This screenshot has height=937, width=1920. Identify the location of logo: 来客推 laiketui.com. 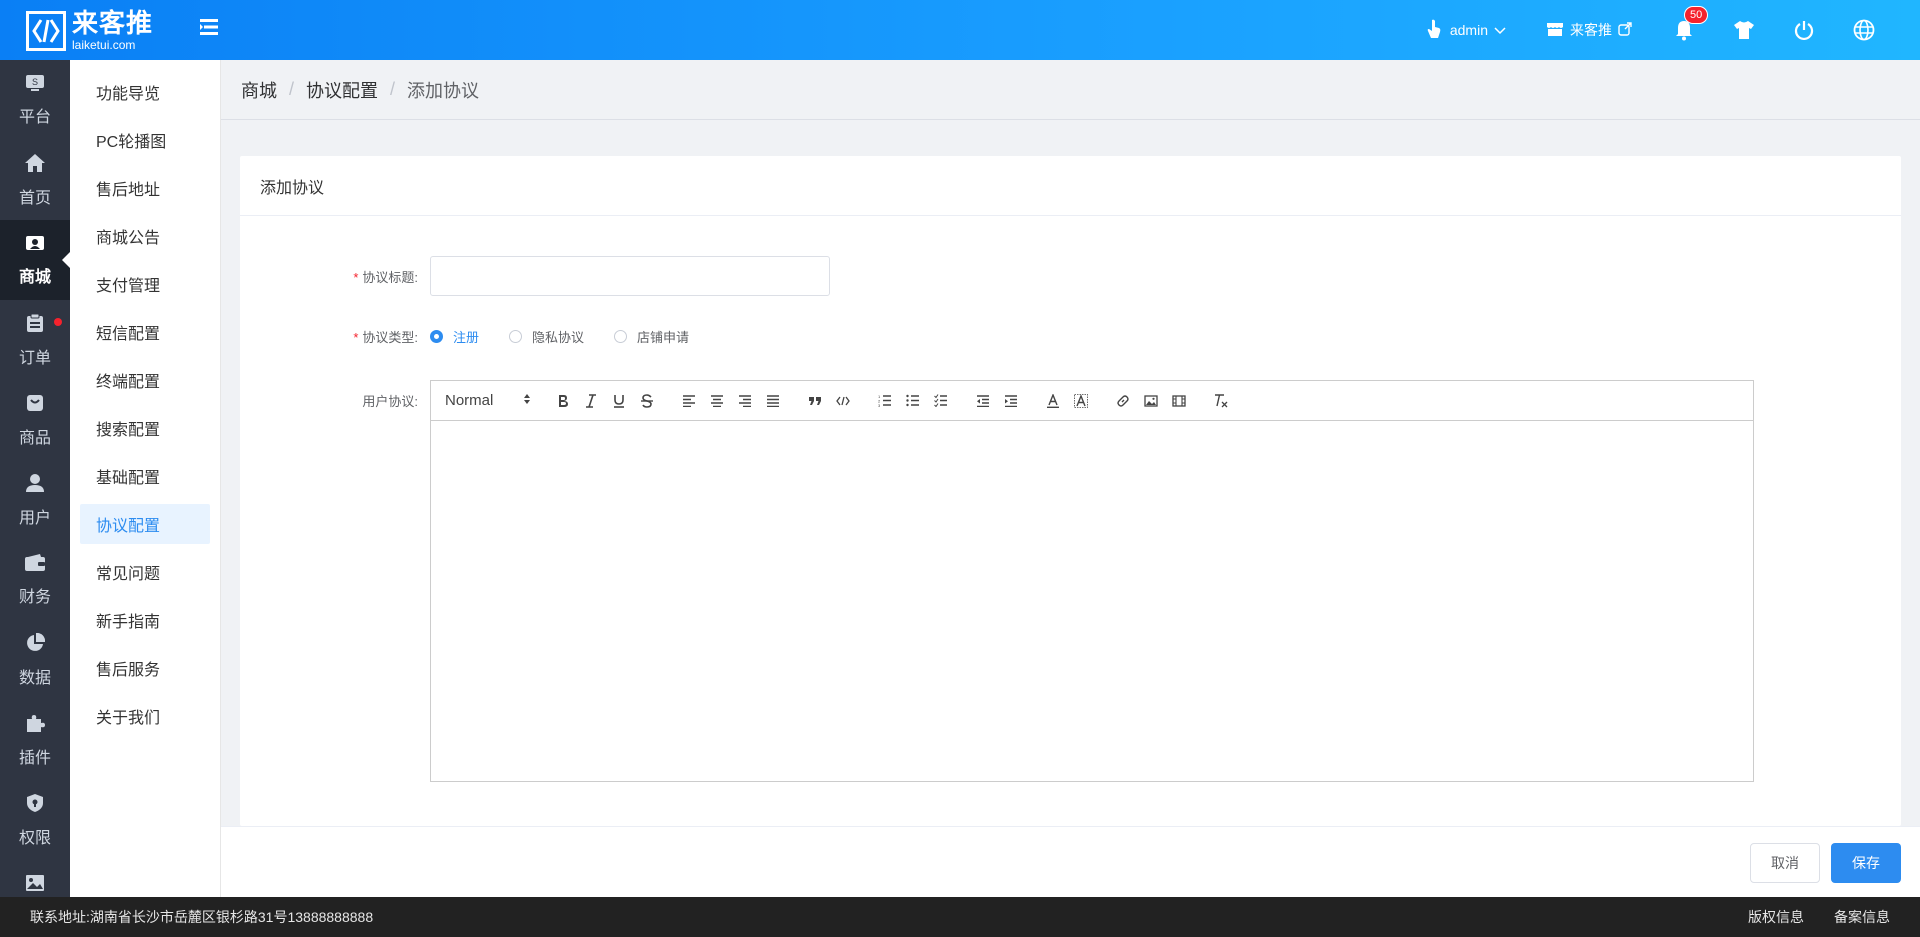
(89, 30).